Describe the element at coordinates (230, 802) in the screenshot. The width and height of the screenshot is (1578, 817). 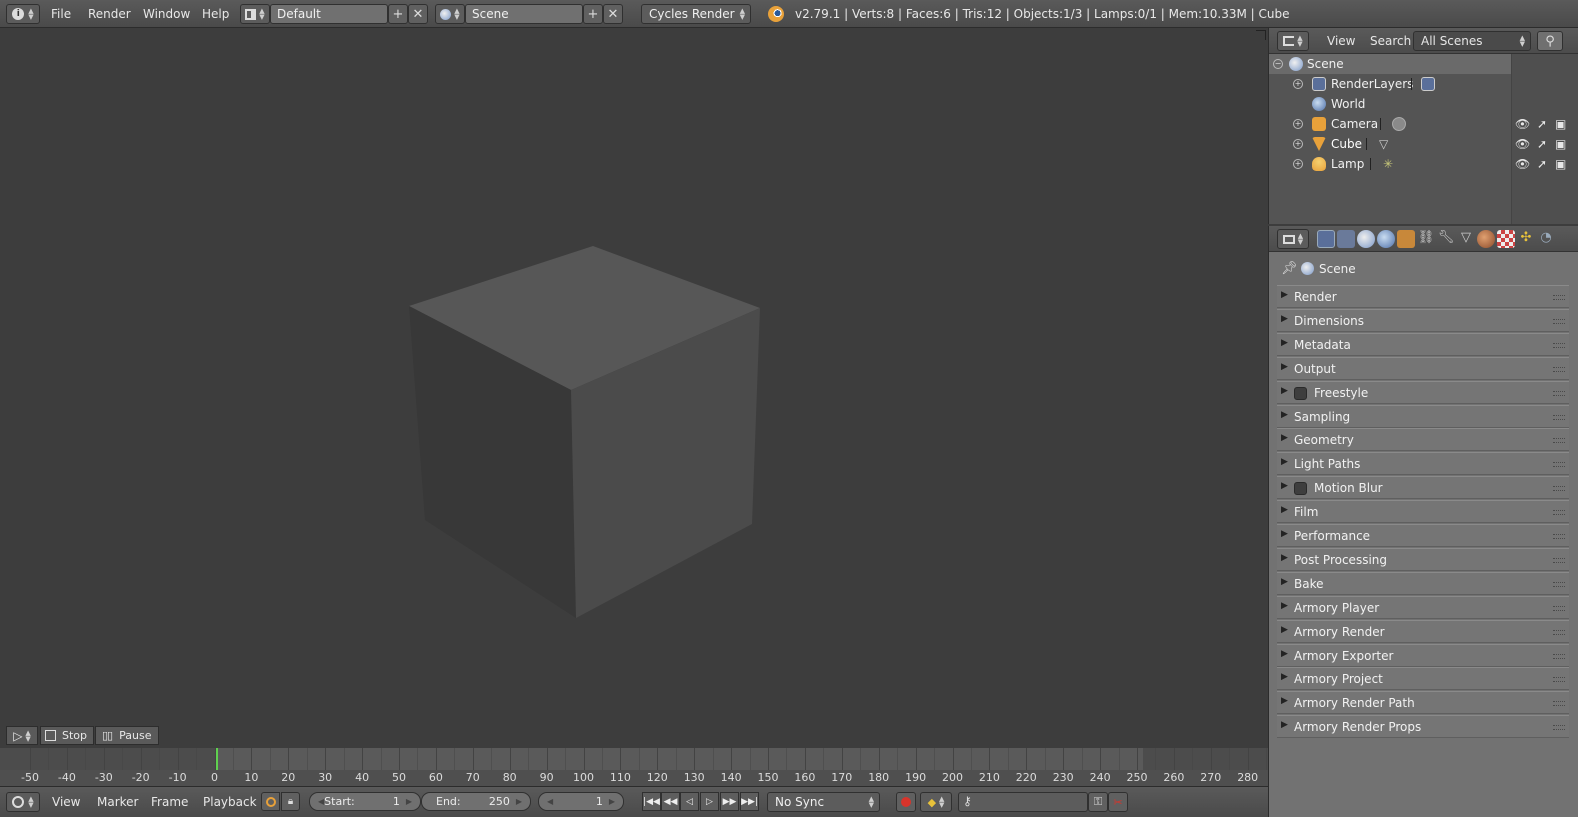
I see `menu-playback: Playback` at that location.